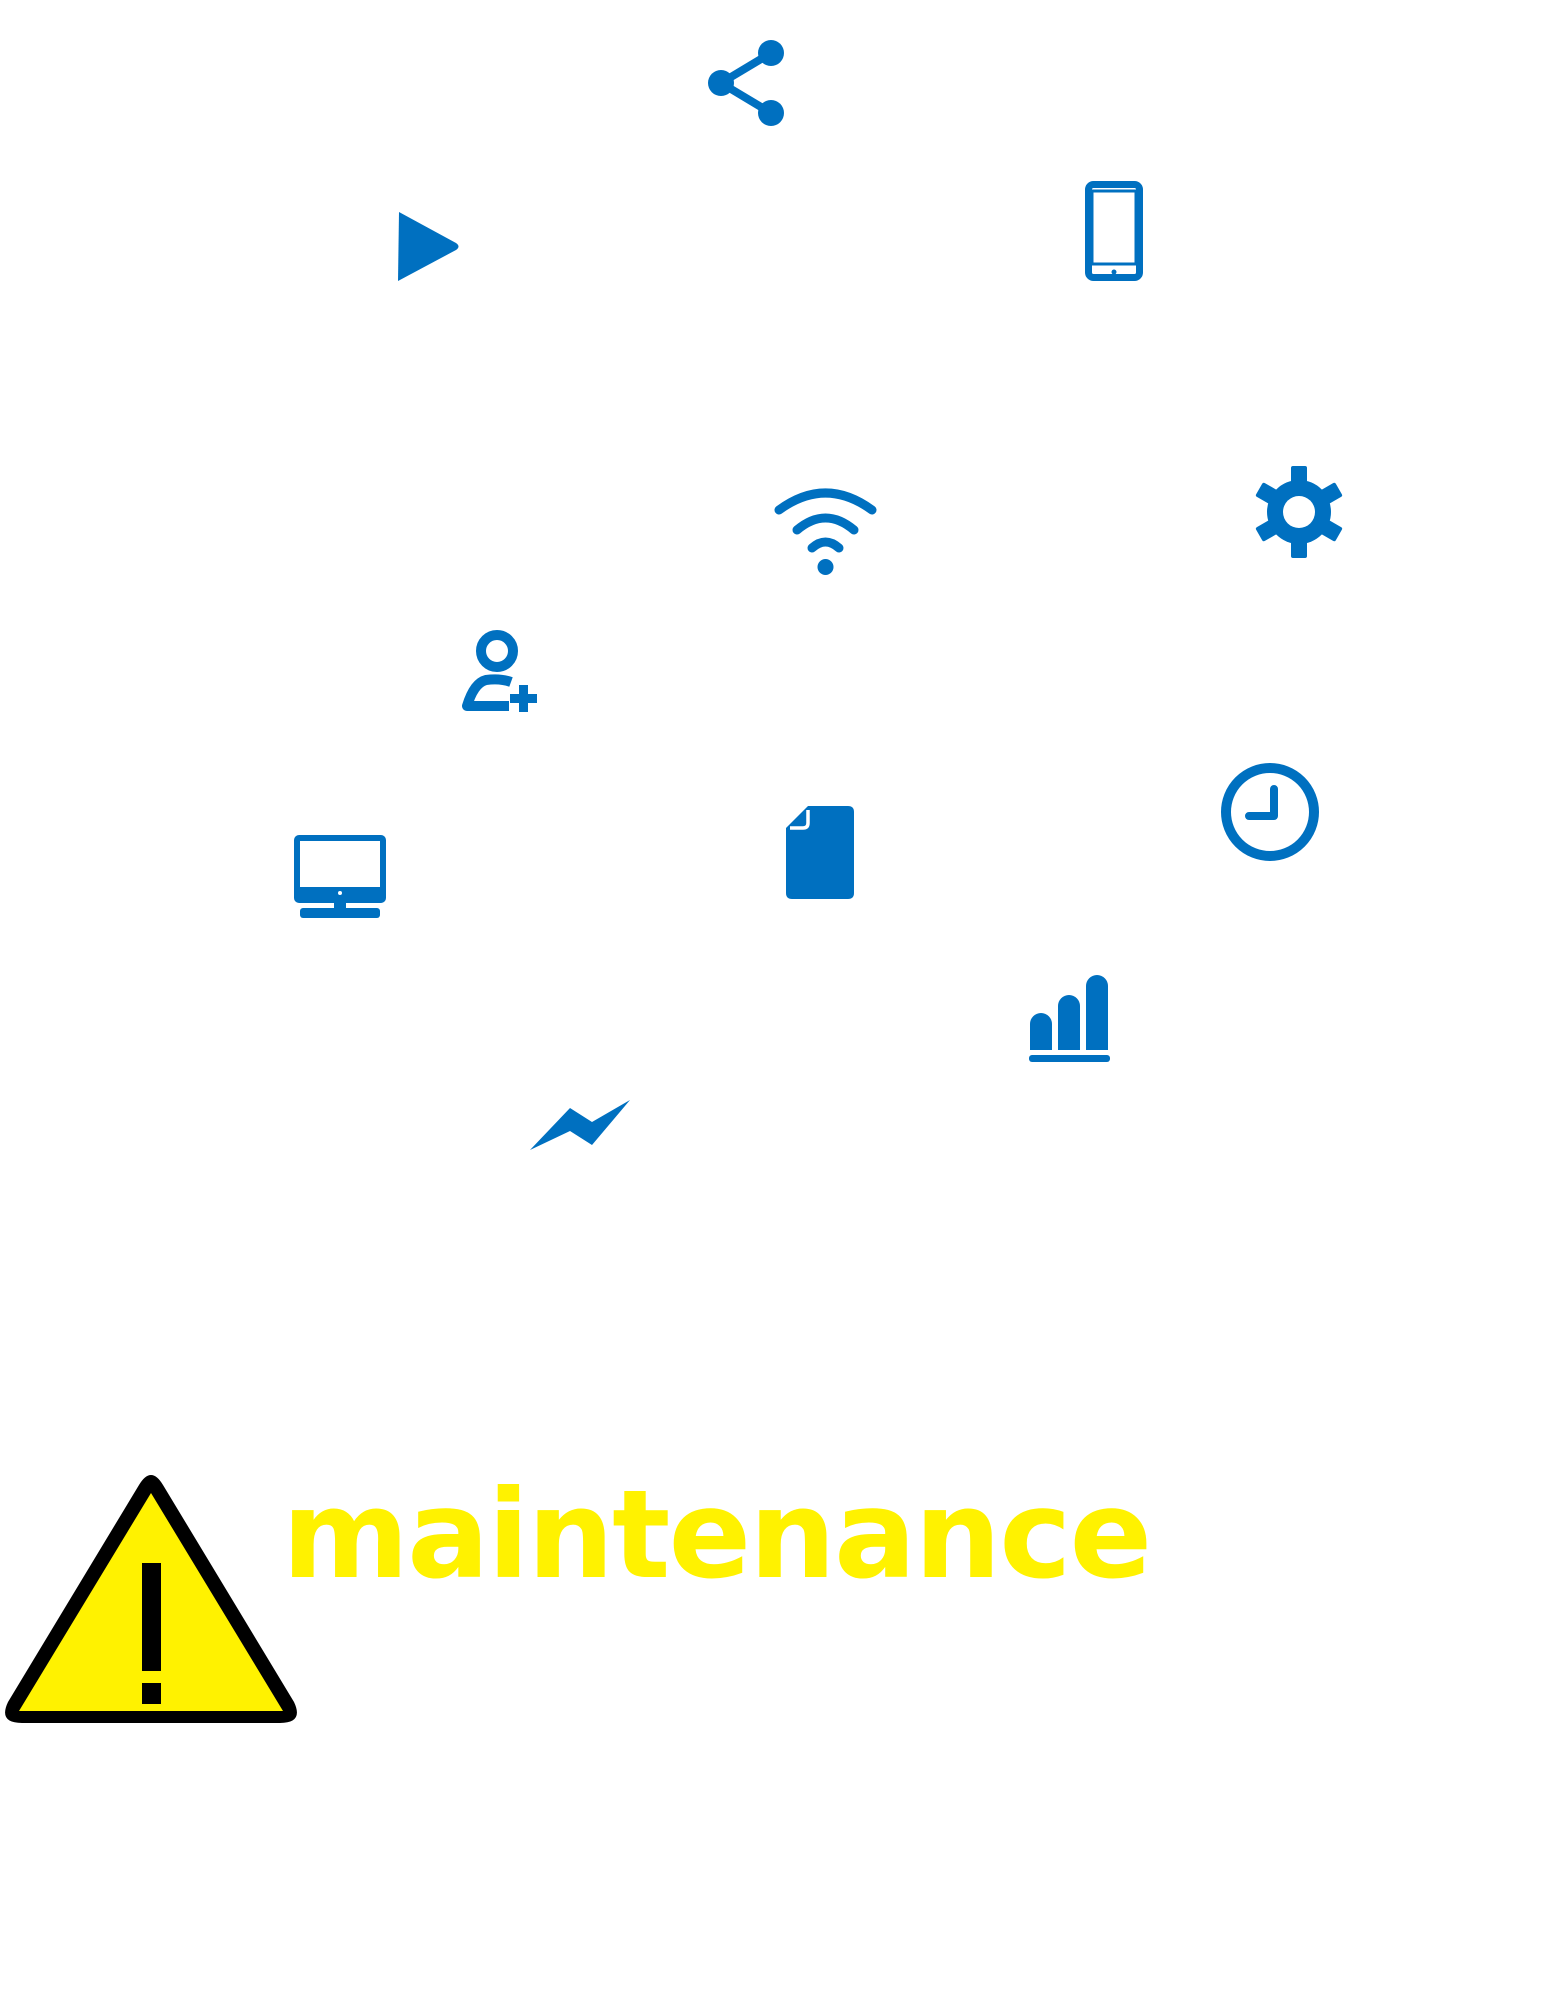 Image resolution: width=1553 pixels, height=1991 pixels. I want to click on warning-icon-graphic, so click(151, 1599).